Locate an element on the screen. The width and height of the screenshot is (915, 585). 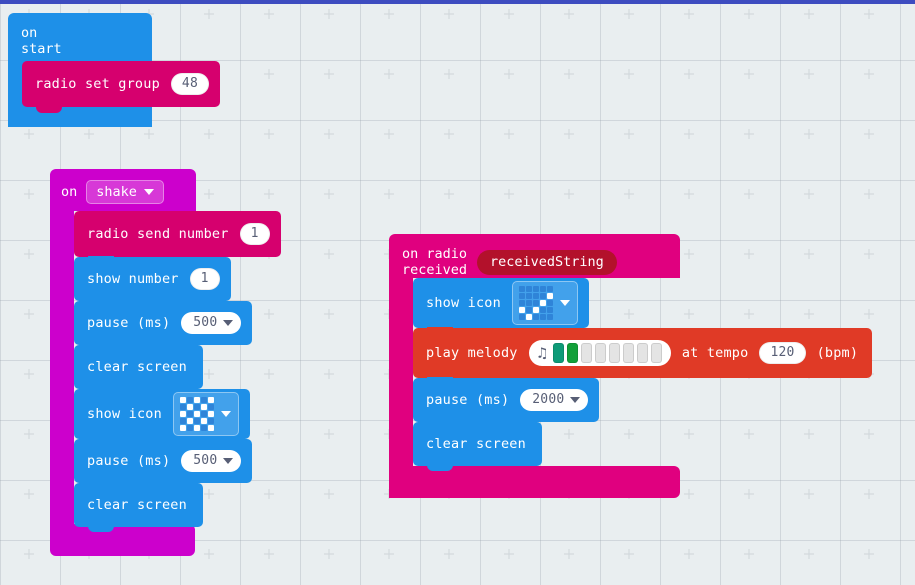
melody-bars is located at coordinates (607, 353).